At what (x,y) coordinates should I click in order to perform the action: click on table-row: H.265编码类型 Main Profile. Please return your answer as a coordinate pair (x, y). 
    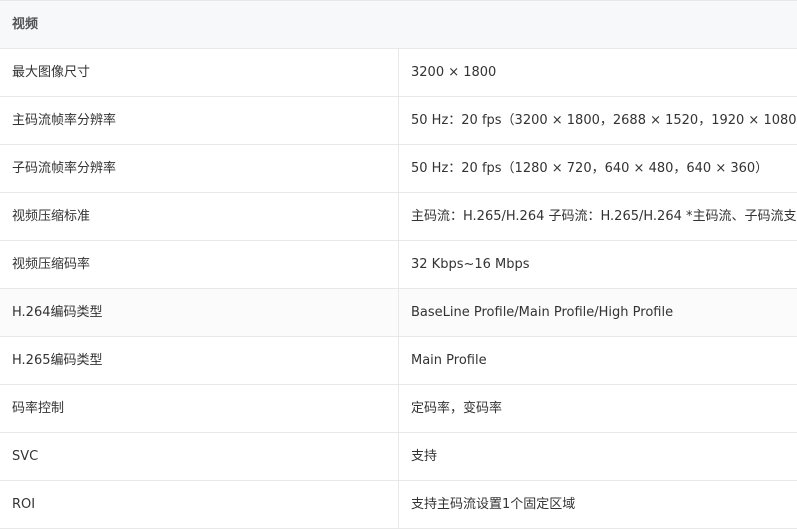
    Looking at the image, I should click on (398, 360).